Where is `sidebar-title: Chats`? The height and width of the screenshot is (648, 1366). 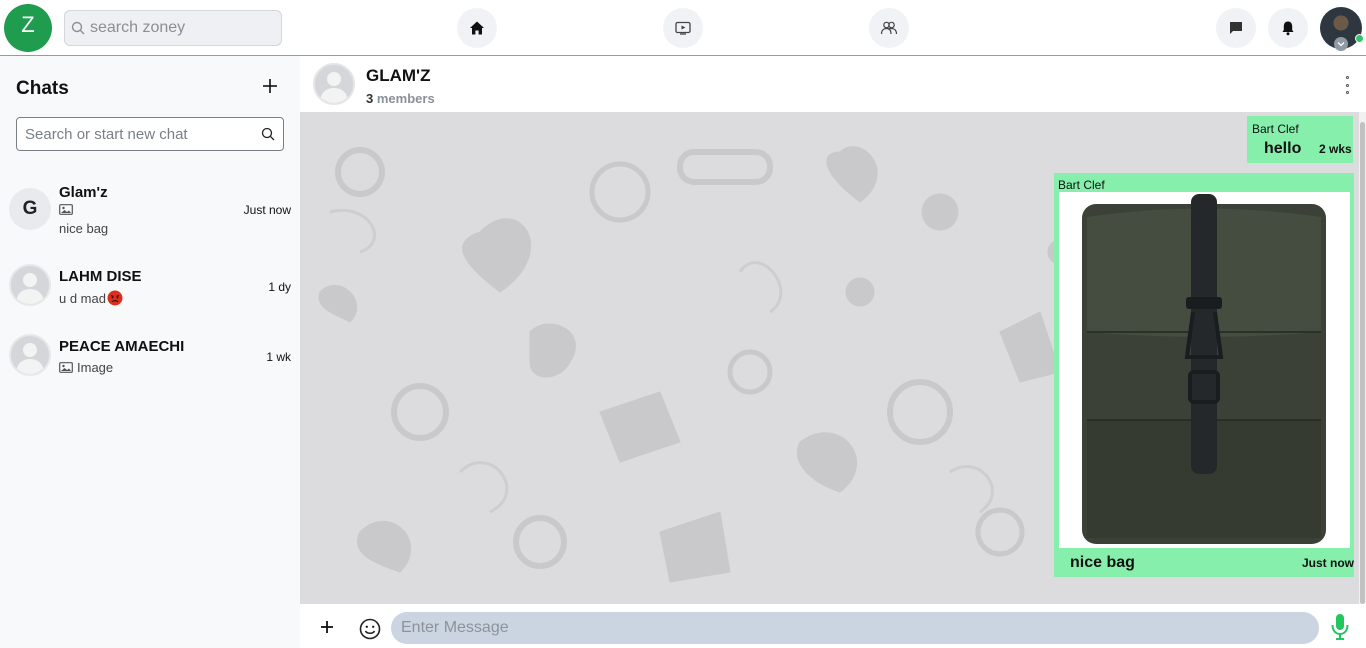 sidebar-title: Chats is located at coordinates (42, 88).